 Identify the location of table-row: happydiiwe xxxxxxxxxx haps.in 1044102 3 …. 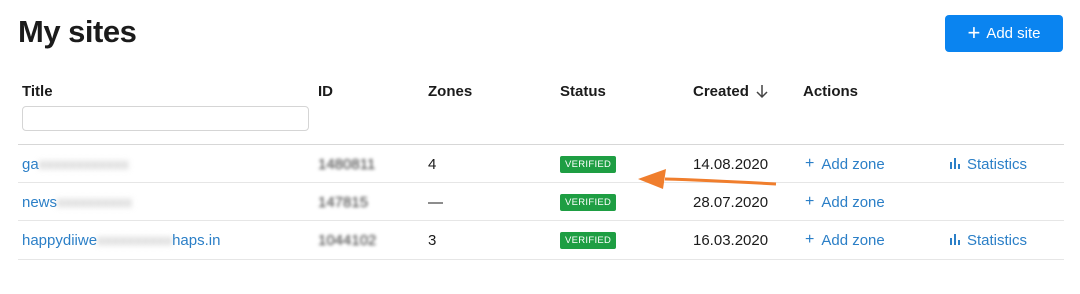
(540, 240).